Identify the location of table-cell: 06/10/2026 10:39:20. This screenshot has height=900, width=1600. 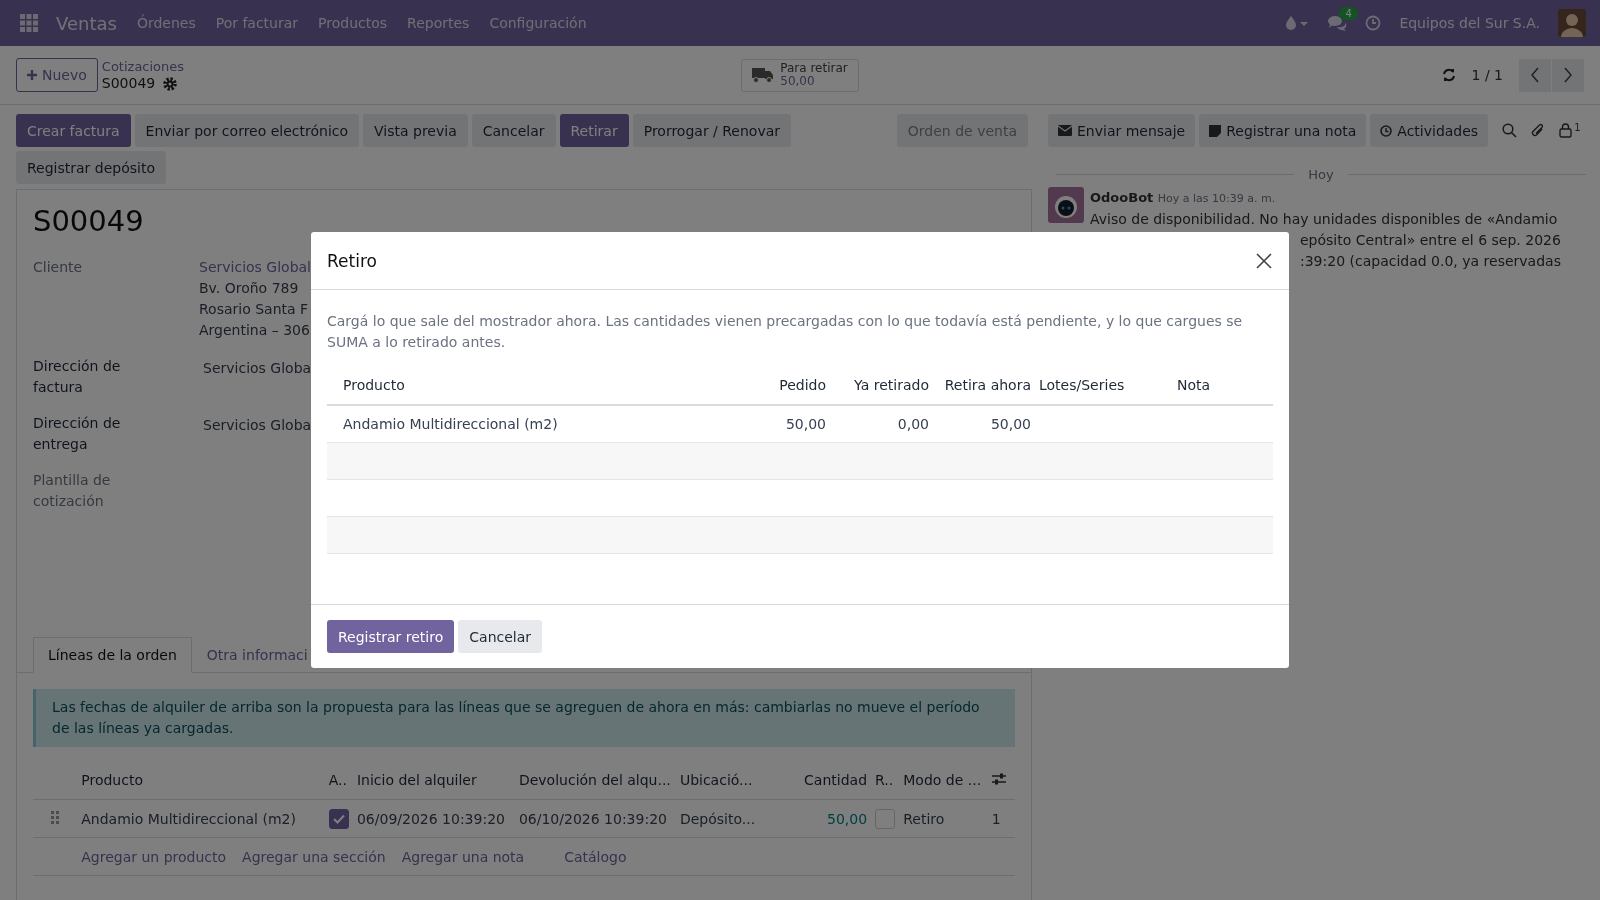
(595, 818).